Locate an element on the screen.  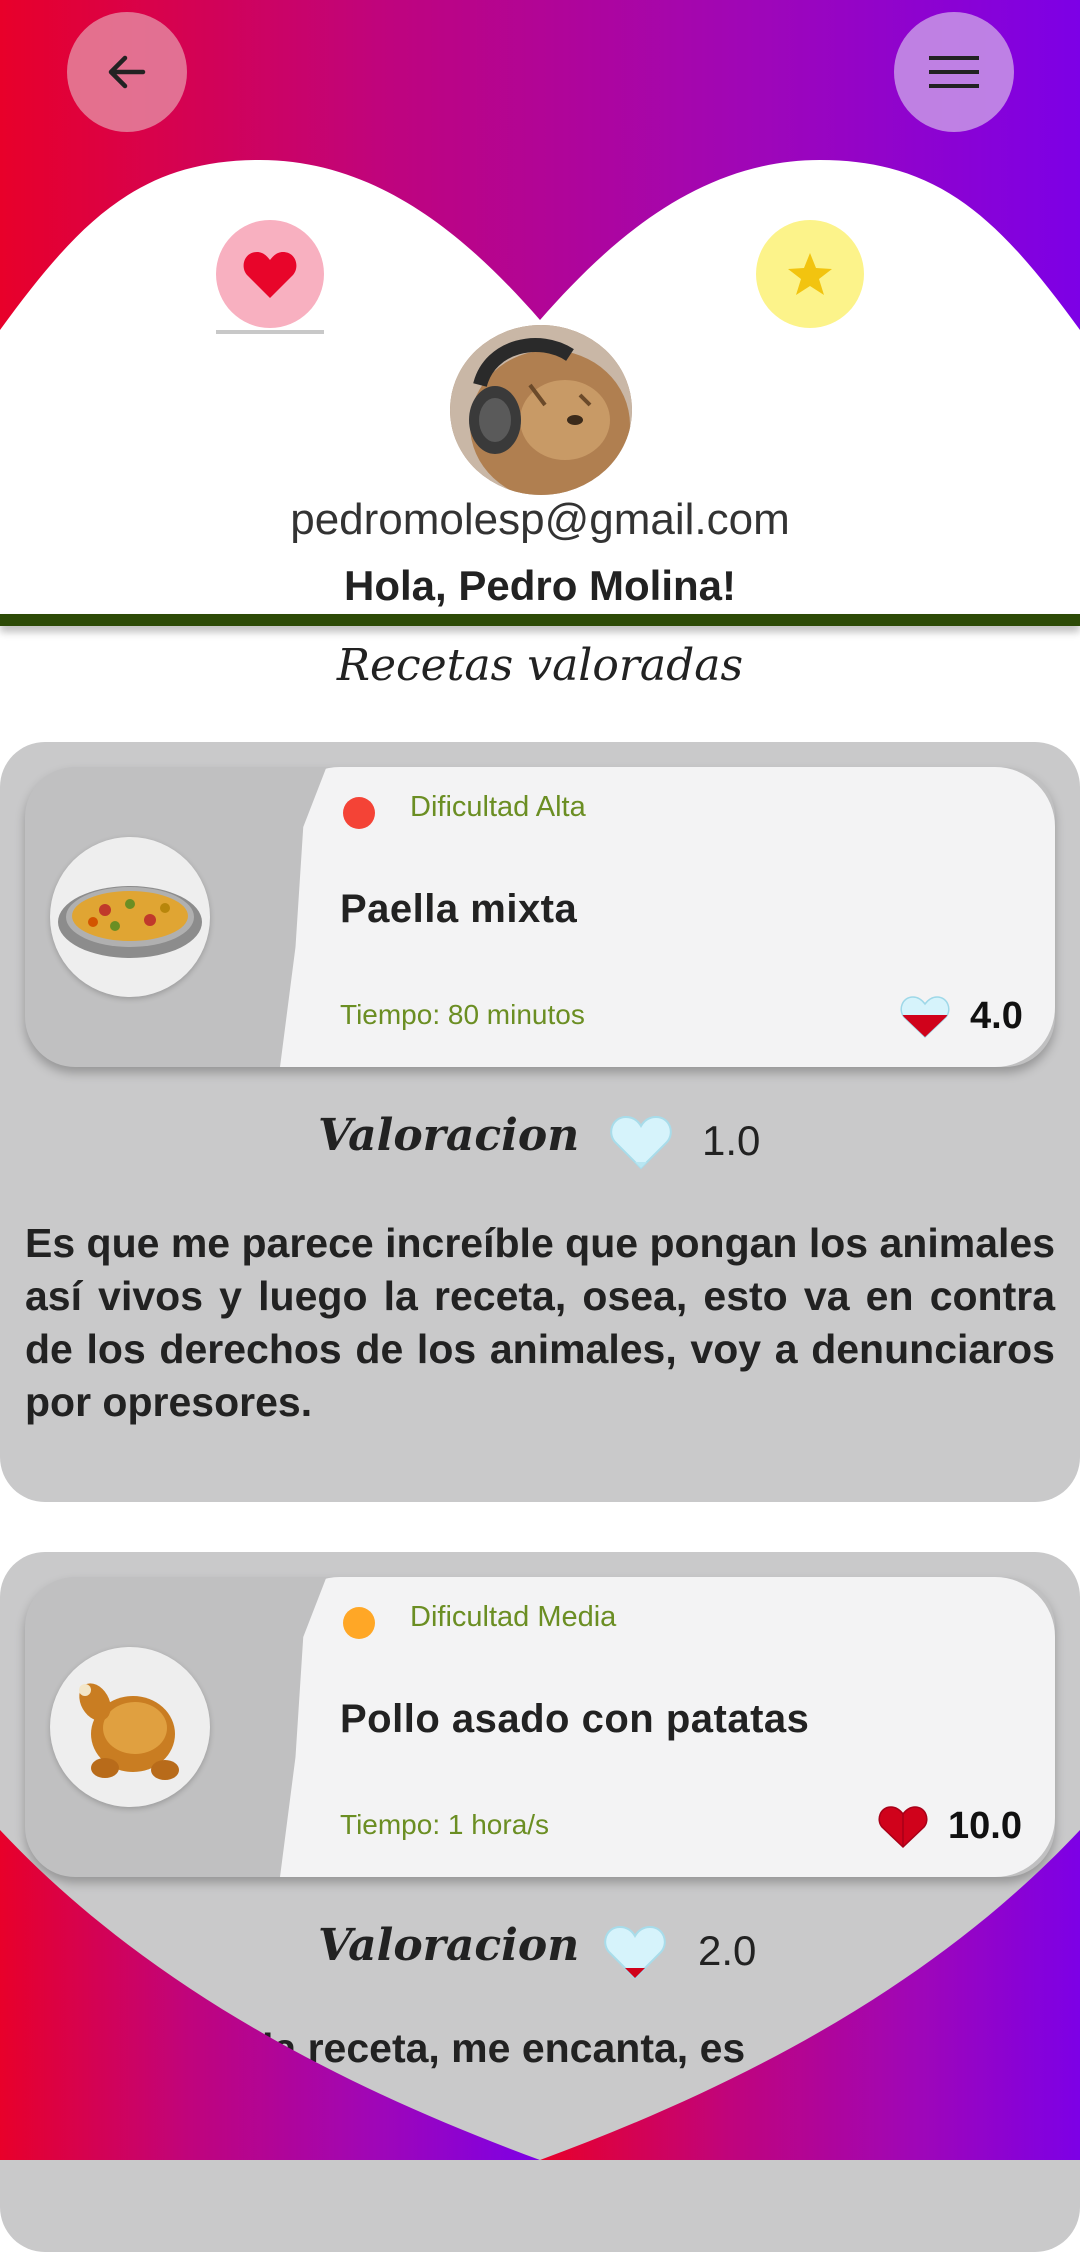
difficulty-label: Dificultad Media is located at coordinates (513, 1617).